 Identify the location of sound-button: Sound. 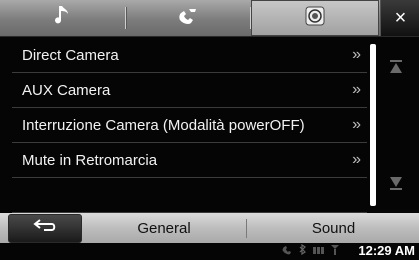
(333, 228).